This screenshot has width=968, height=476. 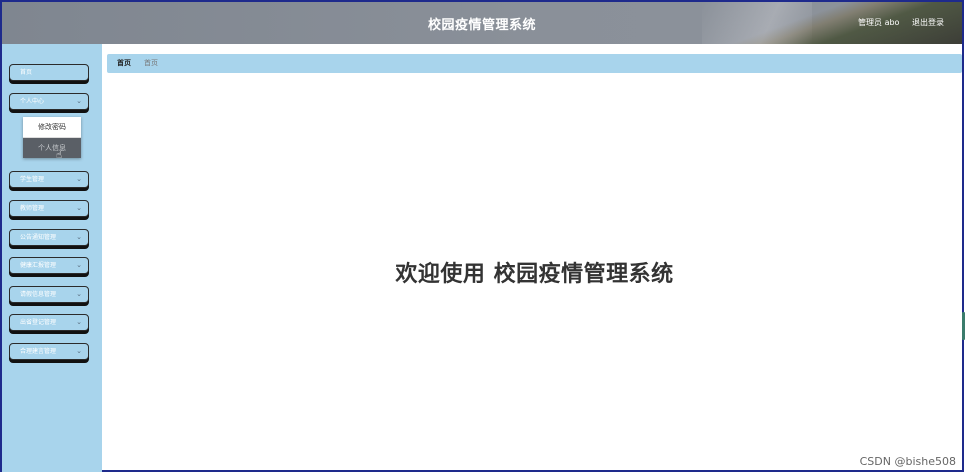 I want to click on sidebar-item-travel-registration: 出省登记管理 ⌄, so click(x=49, y=322).